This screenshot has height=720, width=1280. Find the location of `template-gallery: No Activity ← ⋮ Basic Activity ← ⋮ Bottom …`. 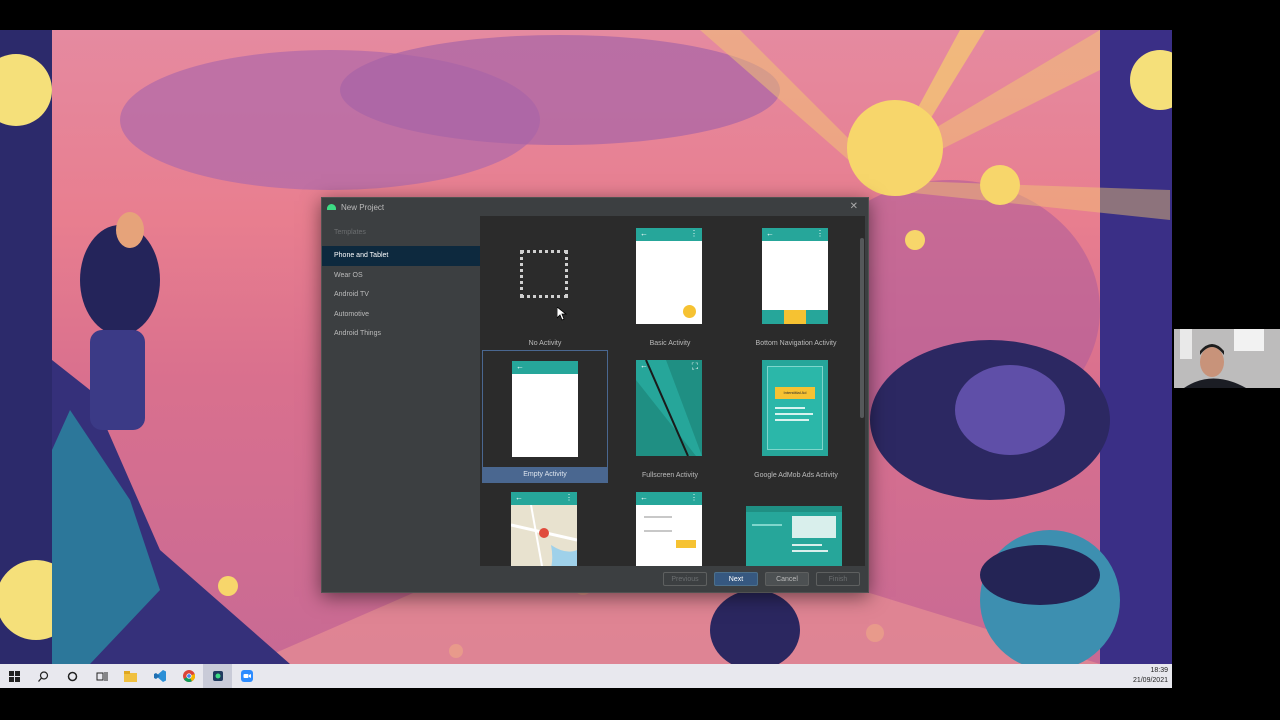

template-gallery: No Activity ← ⋮ Basic Activity ← ⋮ Bottom … is located at coordinates (672, 391).